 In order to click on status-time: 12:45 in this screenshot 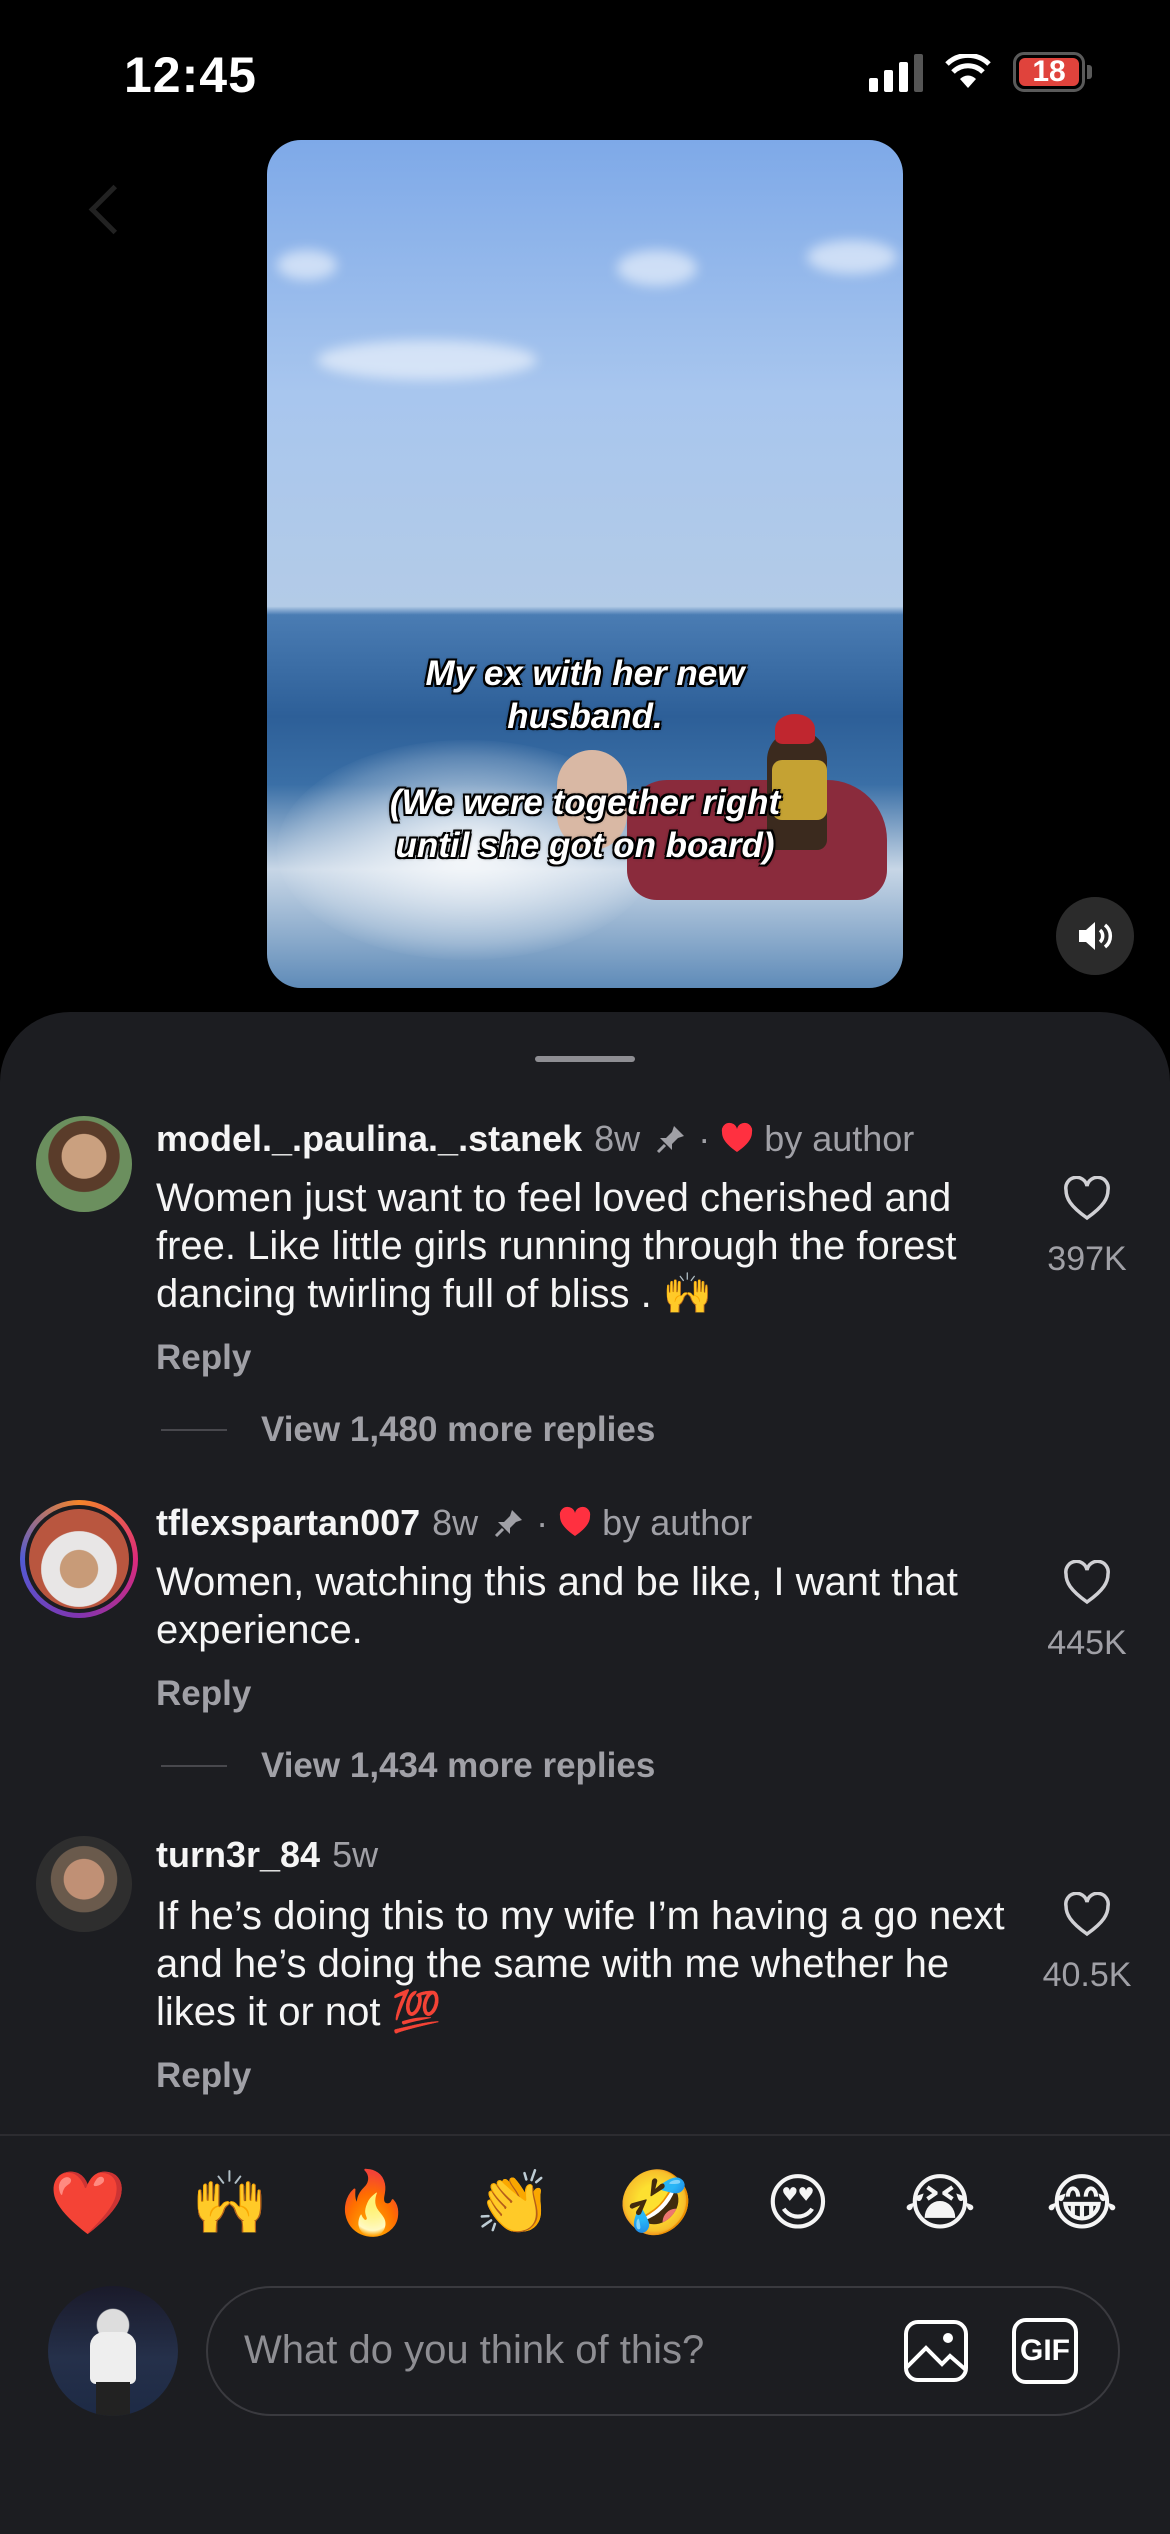, I will do `click(190, 75)`.